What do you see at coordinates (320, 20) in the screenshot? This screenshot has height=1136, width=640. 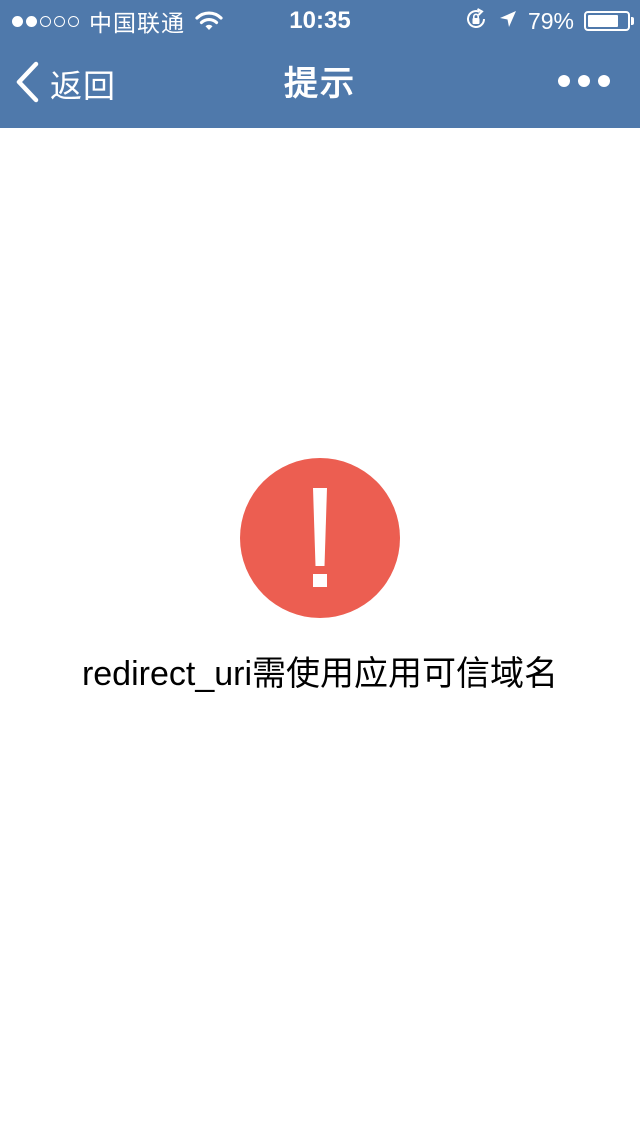 I see `status-bar: 中国联通 10:35 79%` at bounding box center [320, 20].